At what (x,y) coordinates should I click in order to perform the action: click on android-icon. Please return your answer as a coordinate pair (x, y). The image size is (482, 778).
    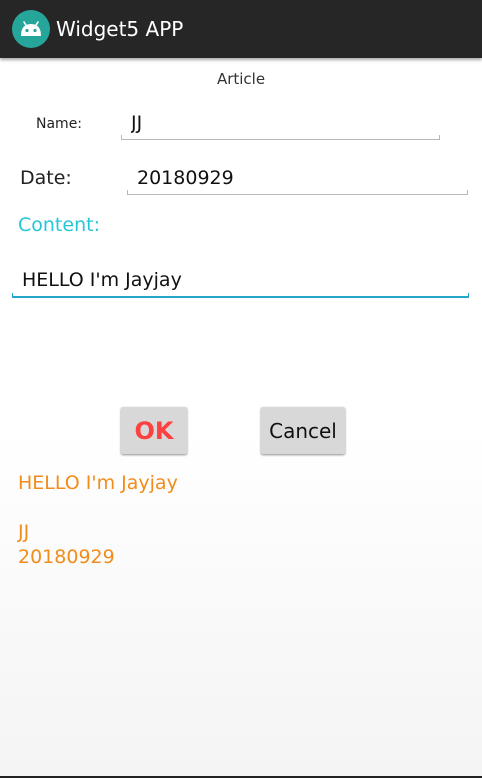
    Looking at the image, I should click on (31, 29).